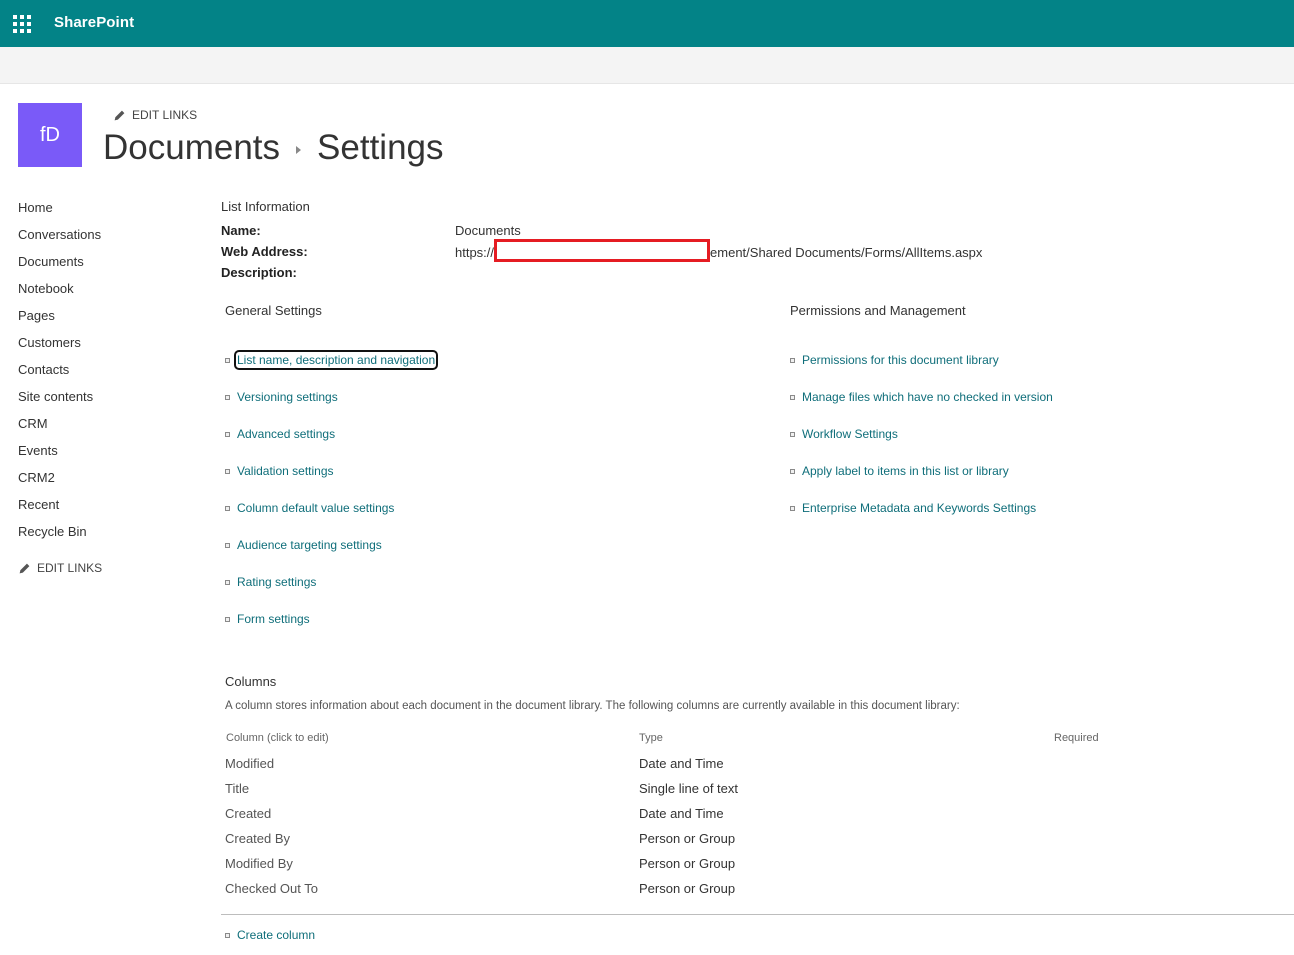 The image size is (1294, 955). Describe the element at coordinates (276, 935) in the screenshot. I see `create-column-link: Create column` at that location.